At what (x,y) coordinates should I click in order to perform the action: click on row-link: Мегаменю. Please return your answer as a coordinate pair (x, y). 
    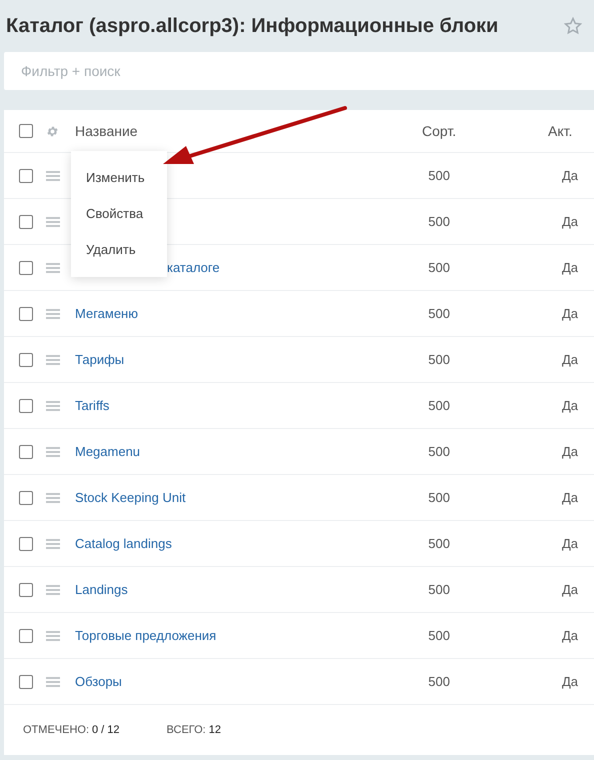
    Looking at the image, I should click on (106, 313).